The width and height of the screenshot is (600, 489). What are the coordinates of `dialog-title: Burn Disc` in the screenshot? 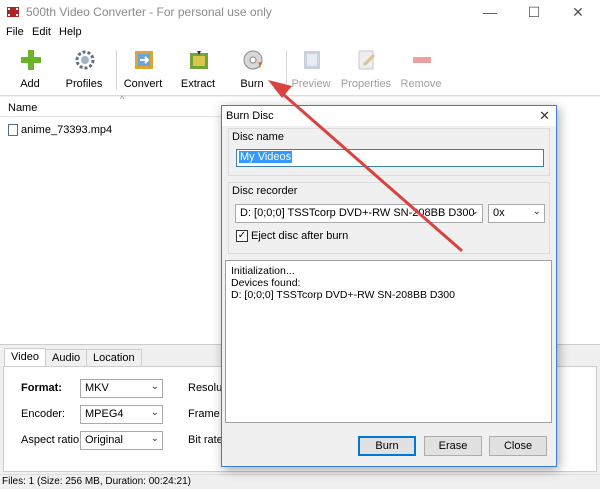 It's located at (250, 116).